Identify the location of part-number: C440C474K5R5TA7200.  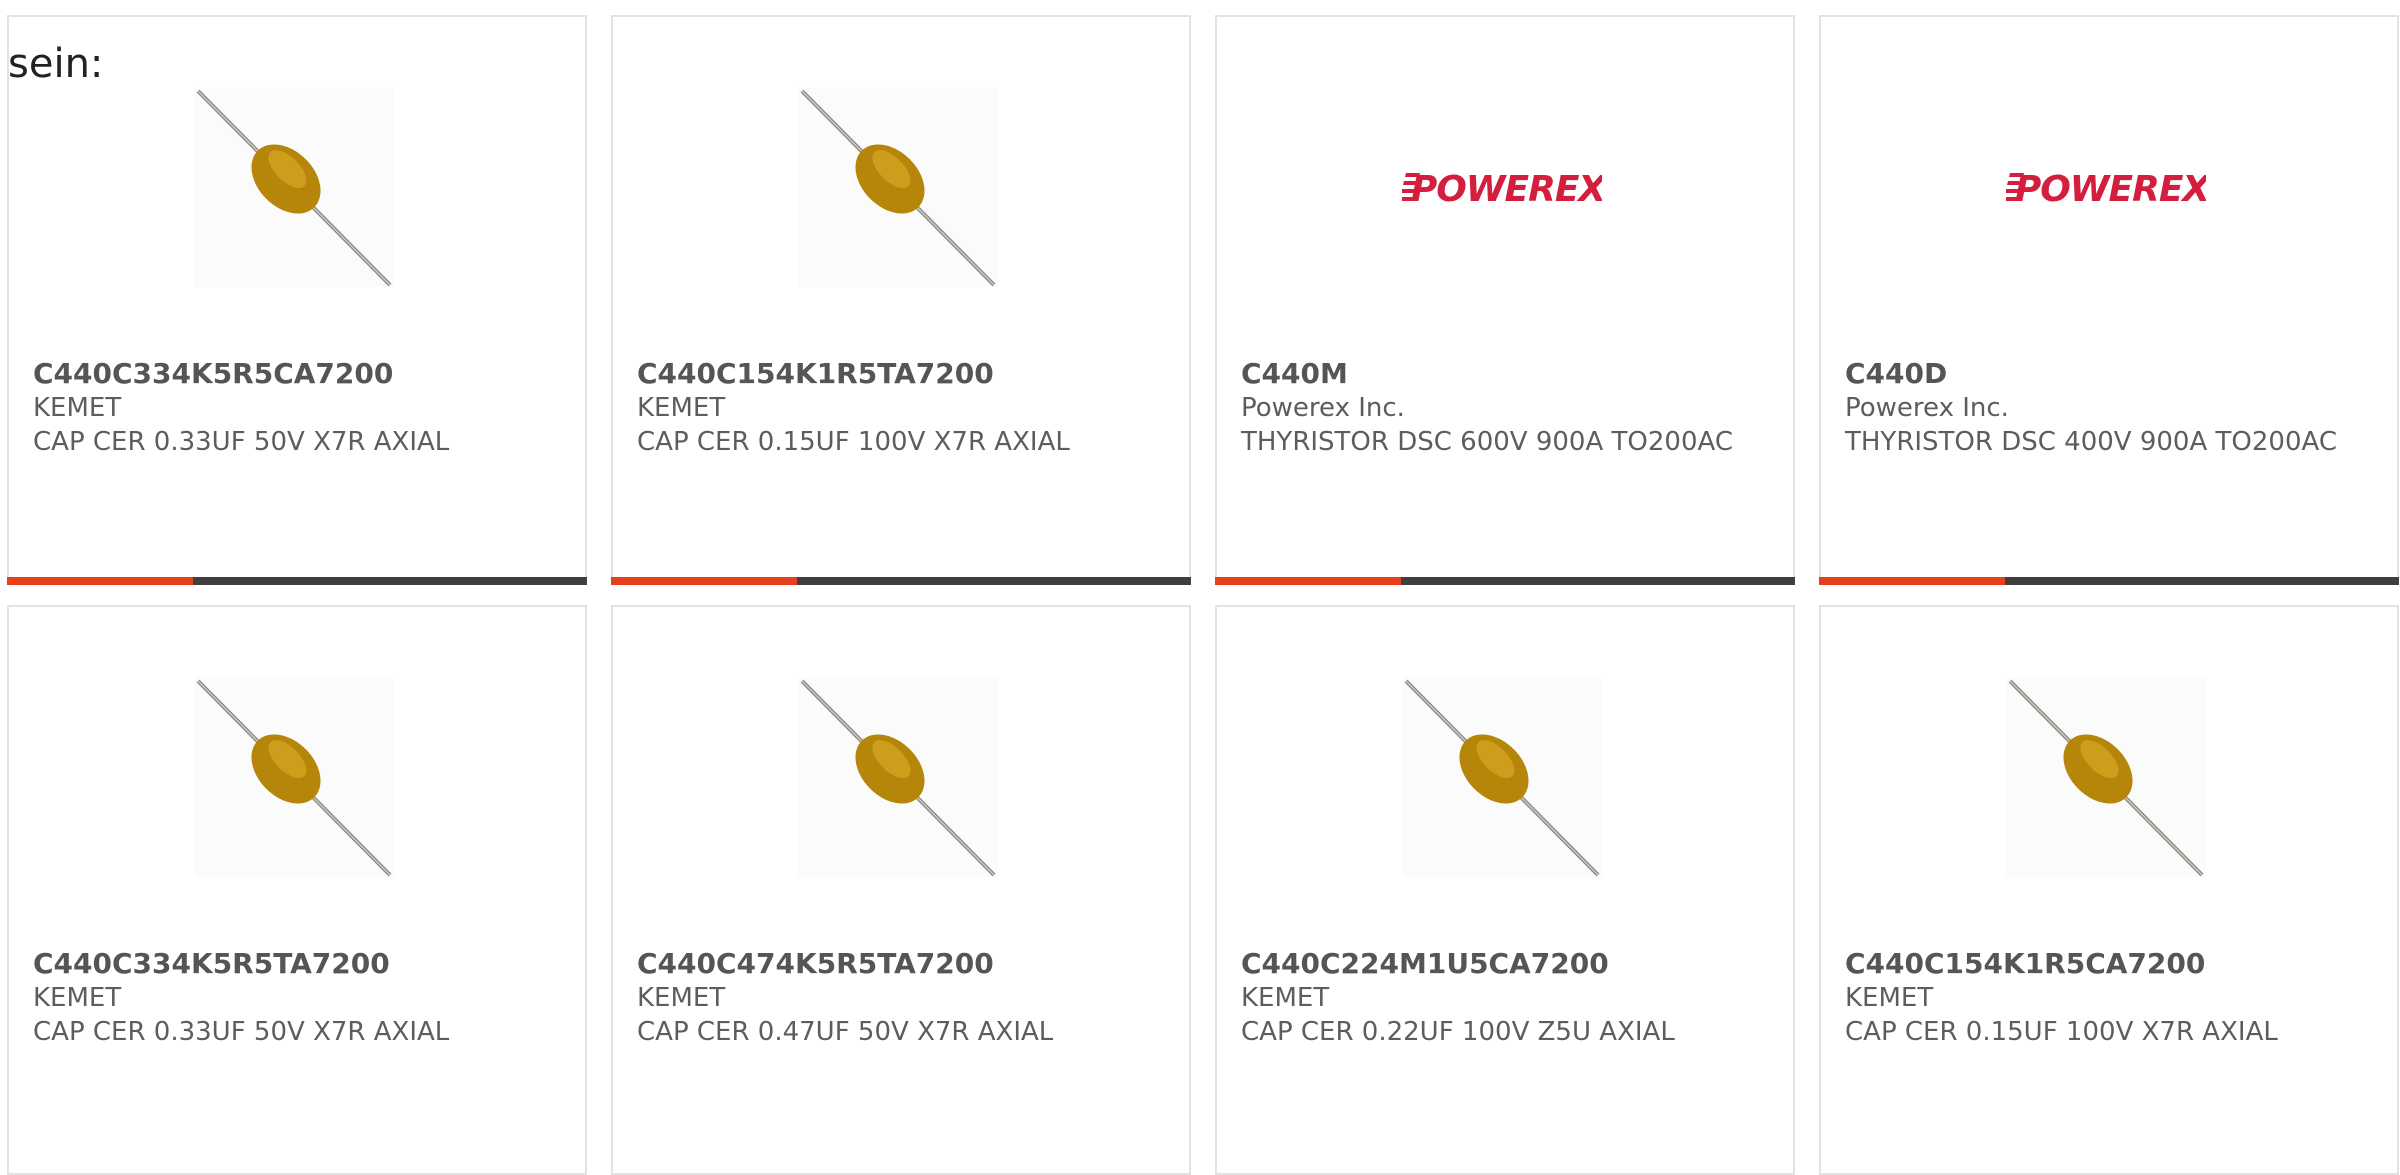
(902, 964).